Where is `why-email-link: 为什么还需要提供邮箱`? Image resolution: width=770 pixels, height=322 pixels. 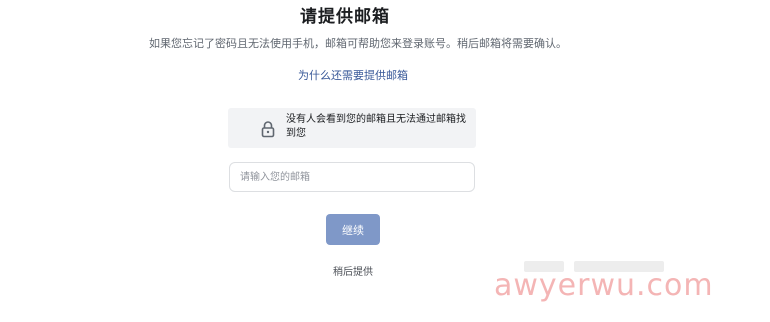
why-email-link: 为什么还需要提供邮箱 is located at coordinates (353, 75).